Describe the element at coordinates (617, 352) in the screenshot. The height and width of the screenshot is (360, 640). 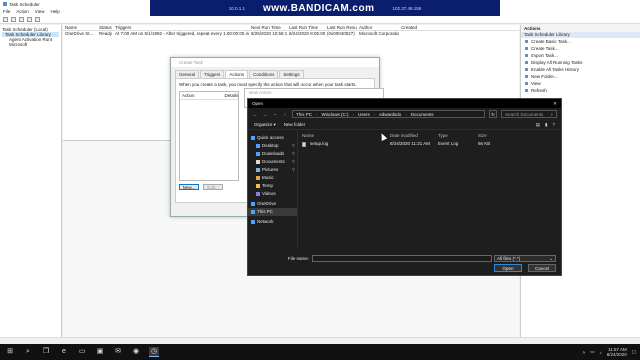
I see `clock: 11:57 AM 8/24/2020` at that location.